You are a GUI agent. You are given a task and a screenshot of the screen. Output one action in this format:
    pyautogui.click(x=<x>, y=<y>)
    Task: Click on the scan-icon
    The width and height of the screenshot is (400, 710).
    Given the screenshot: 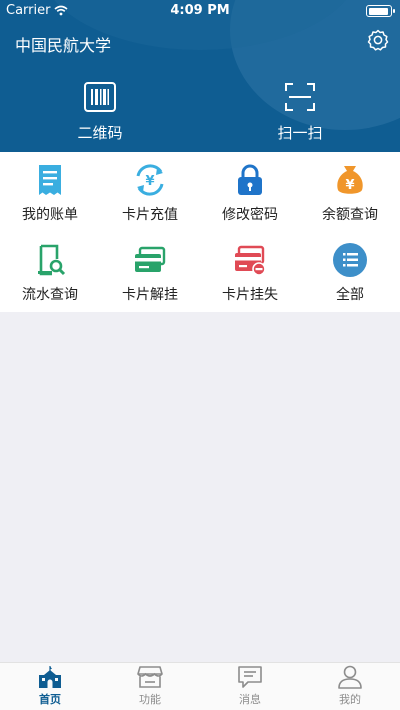 What is the action you would take?
    pyautogui.click(x=300, y=97)
    